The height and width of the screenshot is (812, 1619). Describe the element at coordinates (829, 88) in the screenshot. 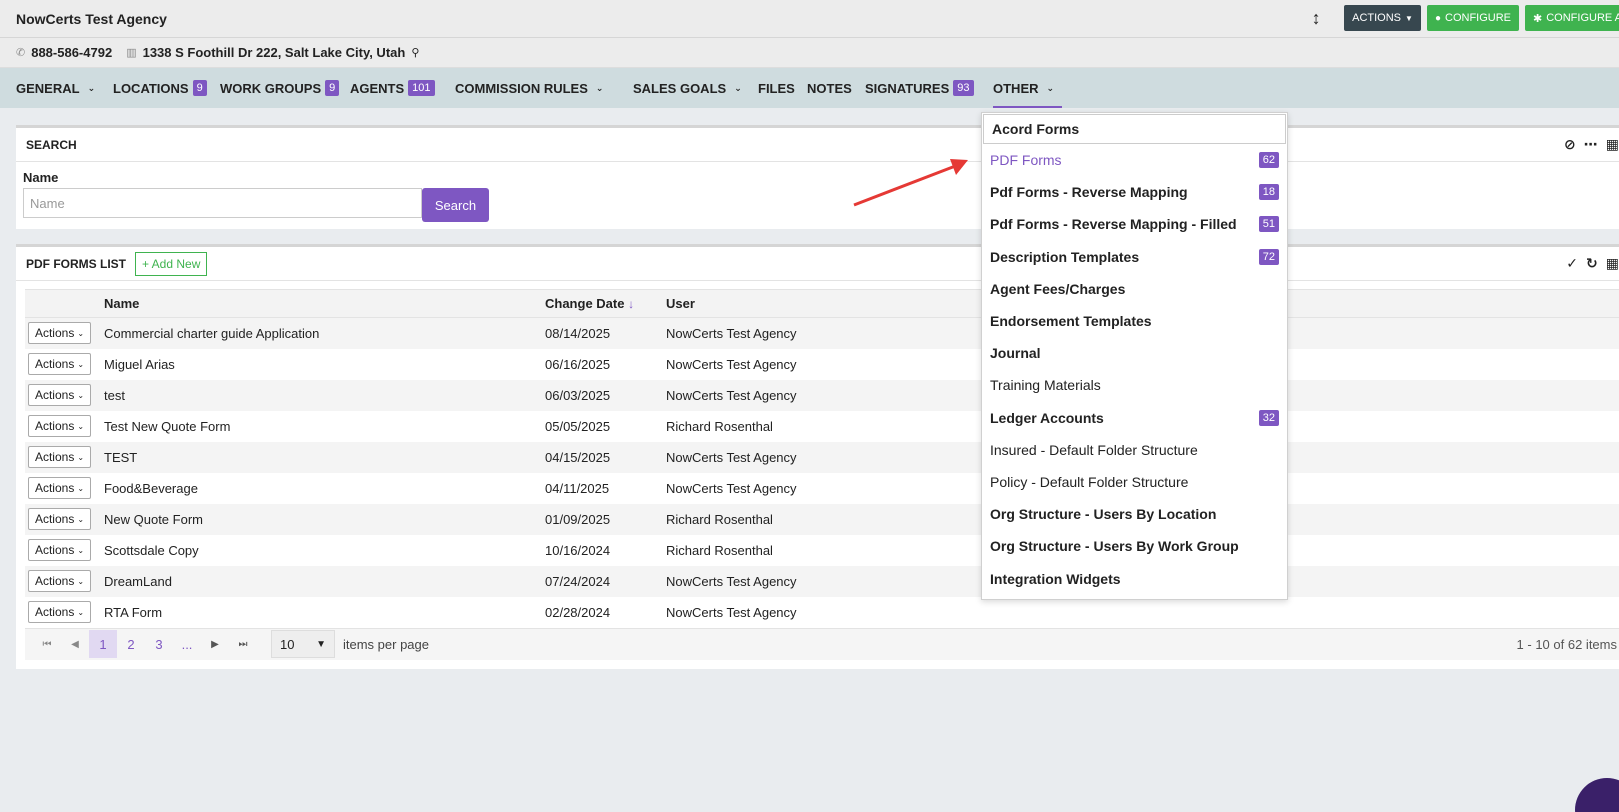

I see `nav-notes-label: NOTES` at that location.